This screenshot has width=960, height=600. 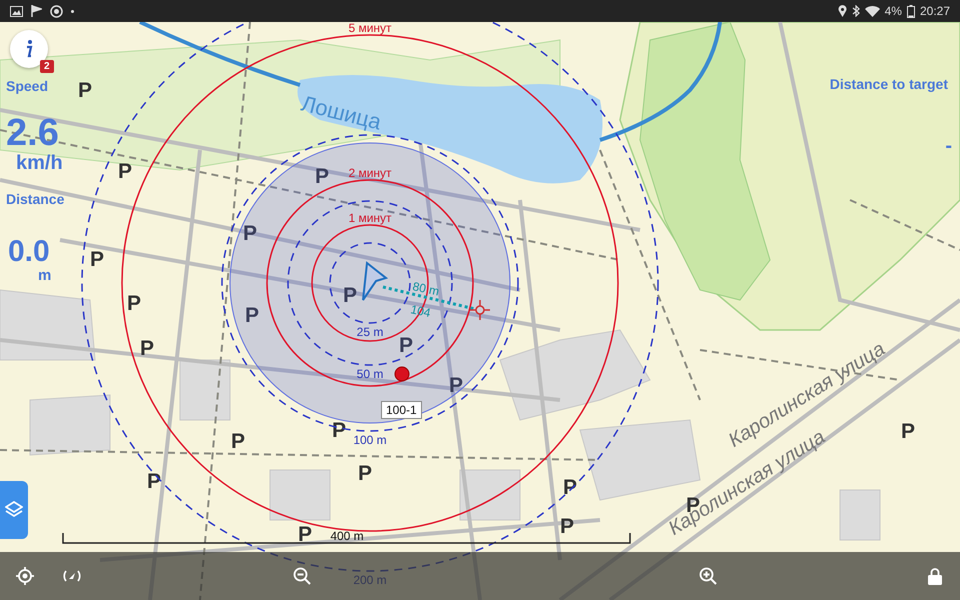 I want to click on water-name: Лошица, so click(x=341, y=112).